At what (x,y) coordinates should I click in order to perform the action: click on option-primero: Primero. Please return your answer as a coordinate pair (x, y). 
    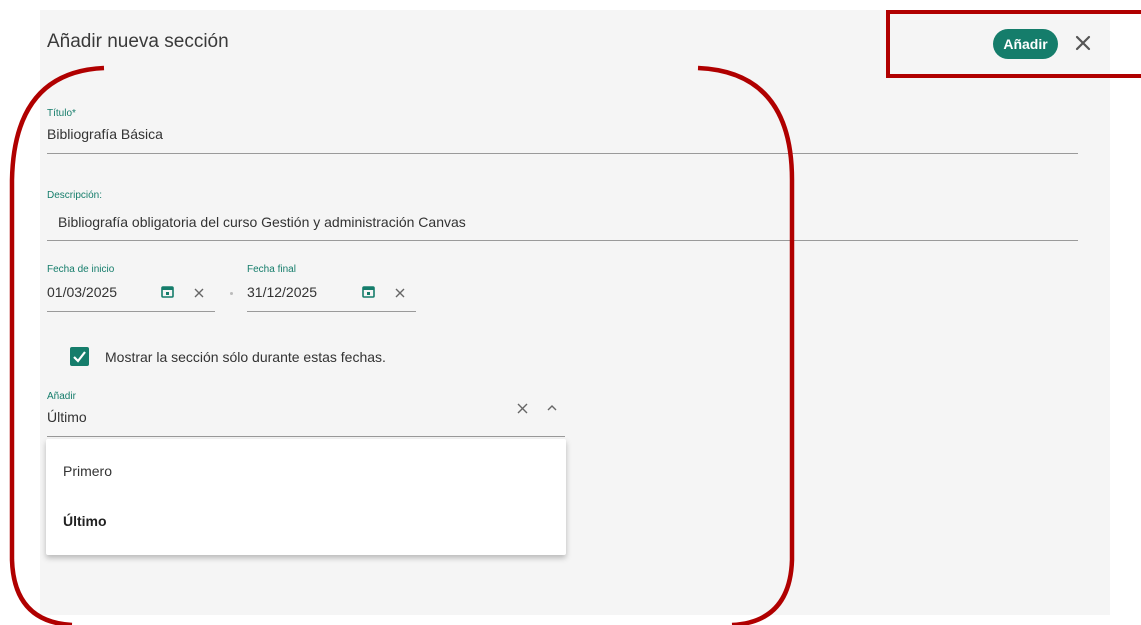
    Looking at the image, I should click on (87, 471).